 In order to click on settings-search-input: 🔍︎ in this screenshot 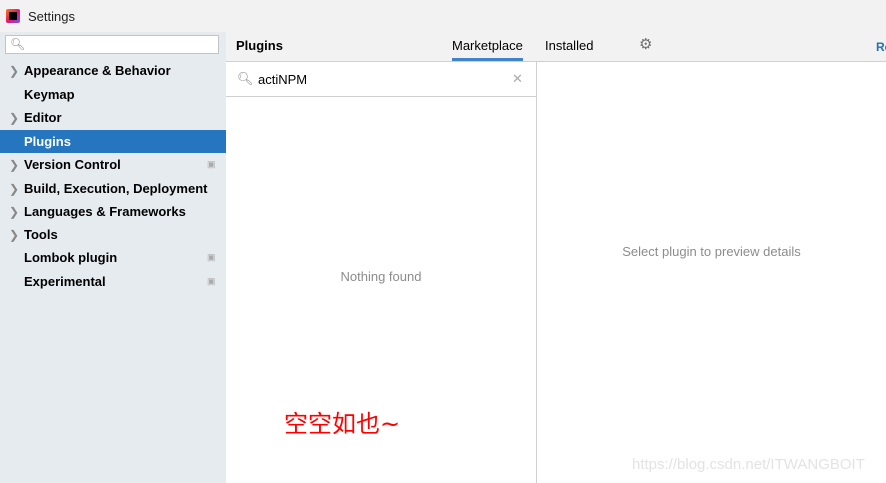, I will do `click(112, 44)`.